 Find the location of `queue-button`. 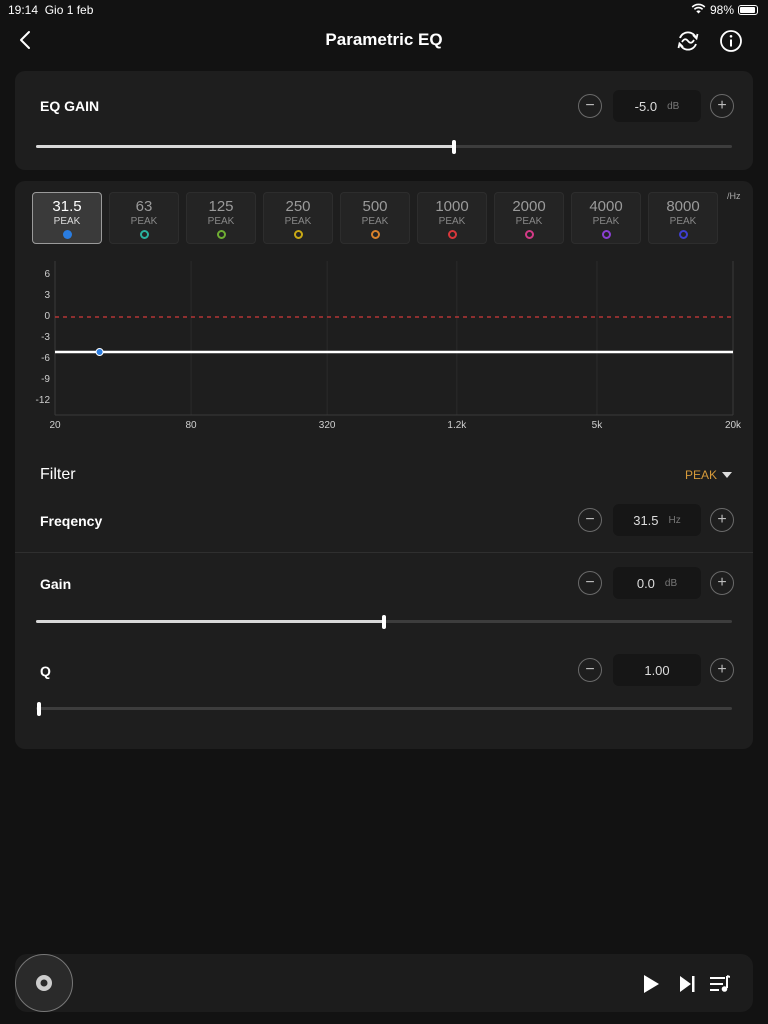

queue-button is located at coordinates (720, 984).